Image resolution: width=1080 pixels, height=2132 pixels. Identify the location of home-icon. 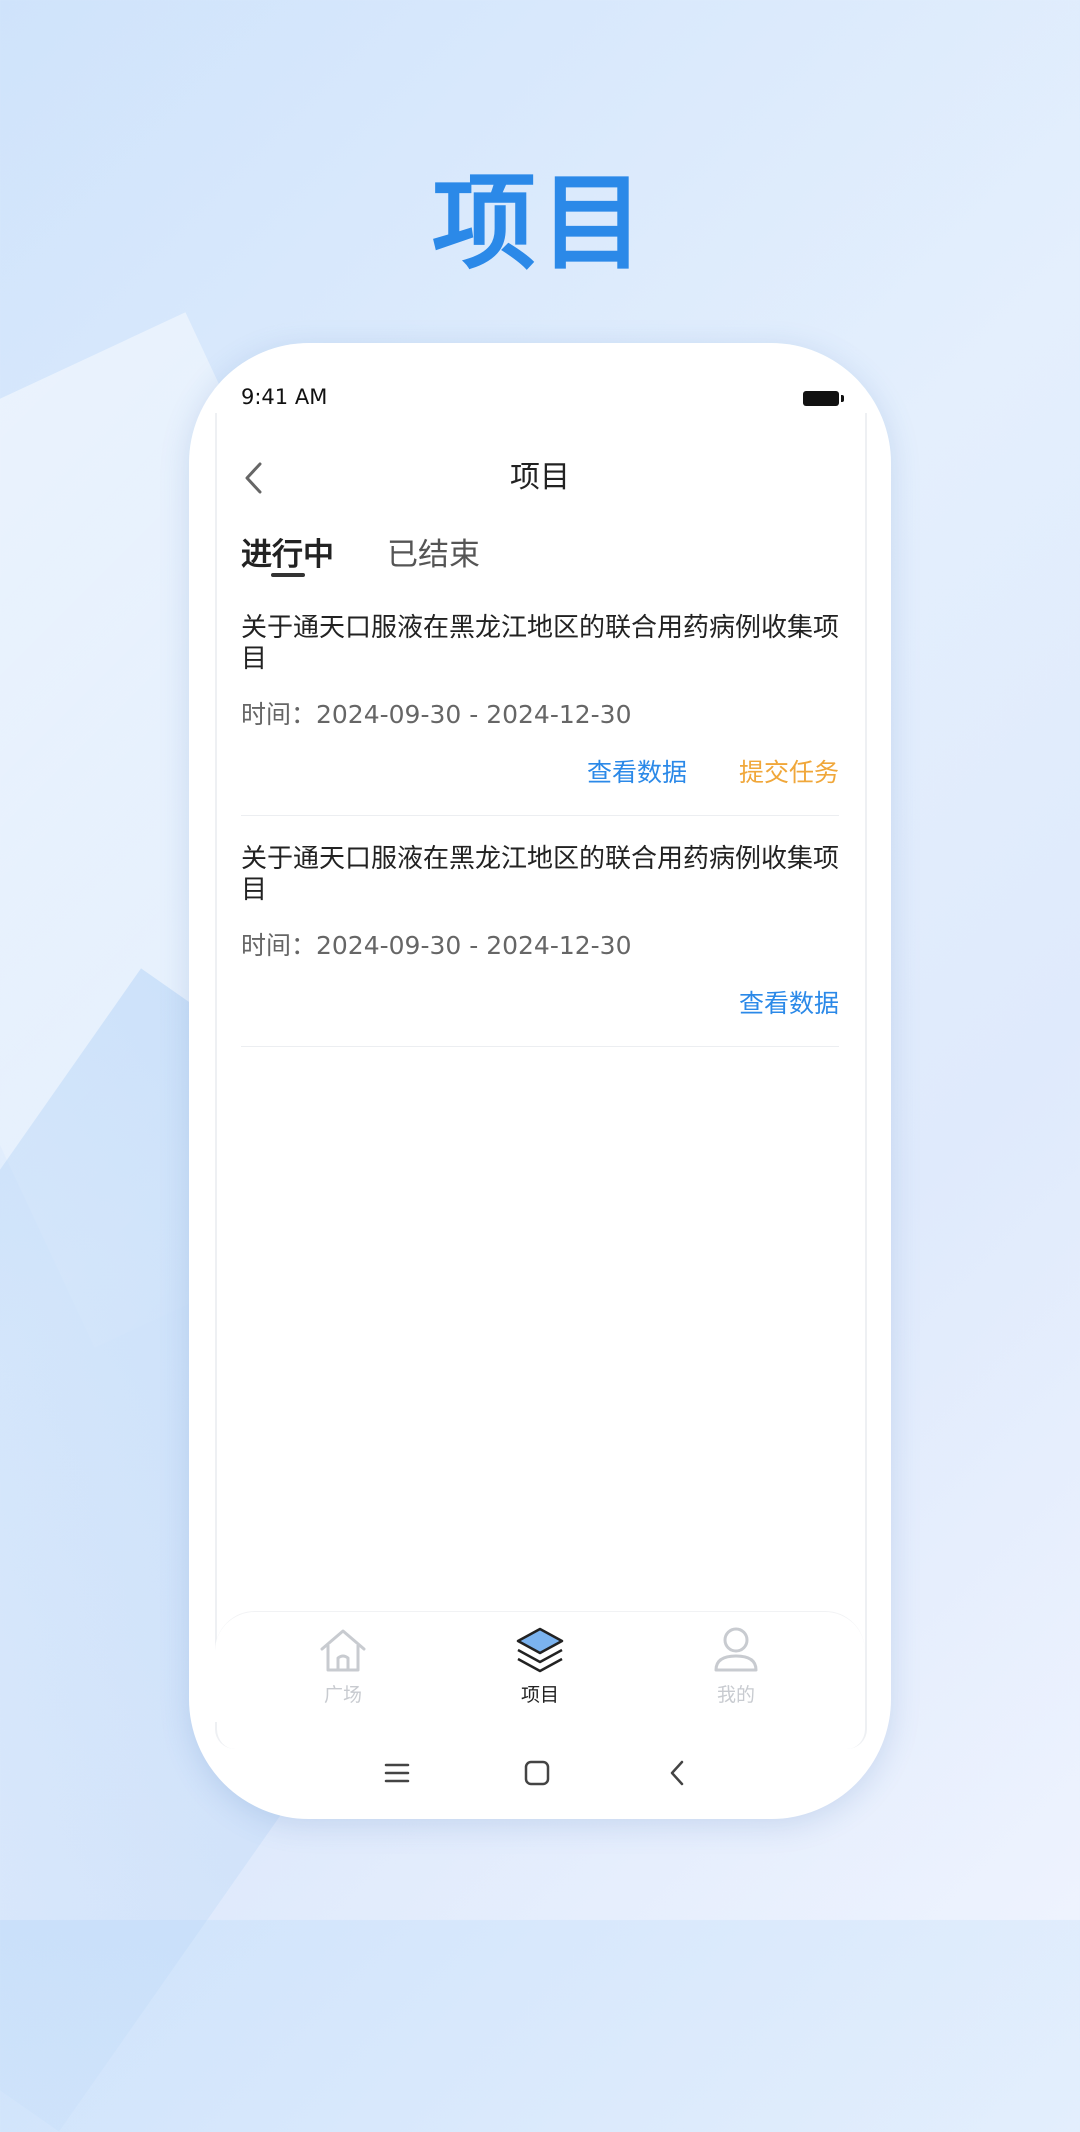
(343, 1650).